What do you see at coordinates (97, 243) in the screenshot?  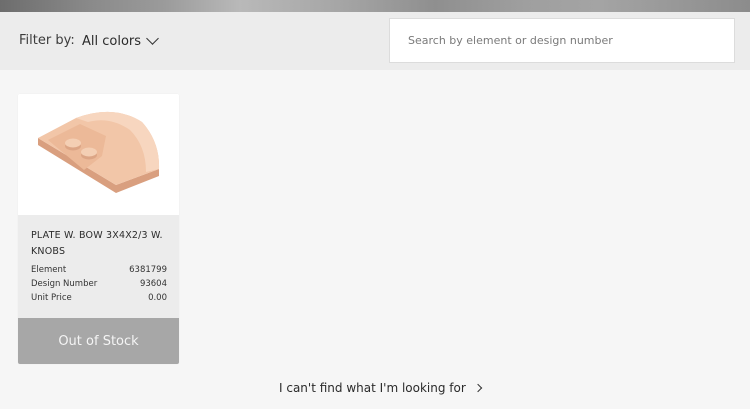 I see `product-name: PLATE W. BOW 3X4X2/3 W. KNOBS` at bounding box center [97, 243].